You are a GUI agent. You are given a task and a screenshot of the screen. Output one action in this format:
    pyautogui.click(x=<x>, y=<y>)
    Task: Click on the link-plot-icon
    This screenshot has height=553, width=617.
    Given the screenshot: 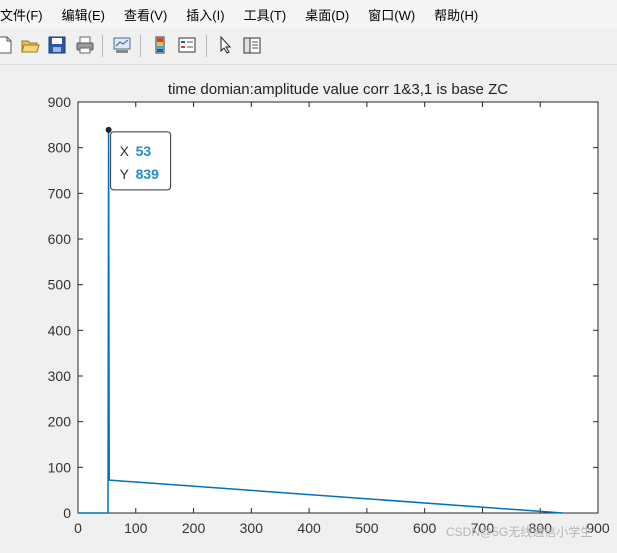 What is the action you would take?
    pyautogui.click(x=122, y=45)
    